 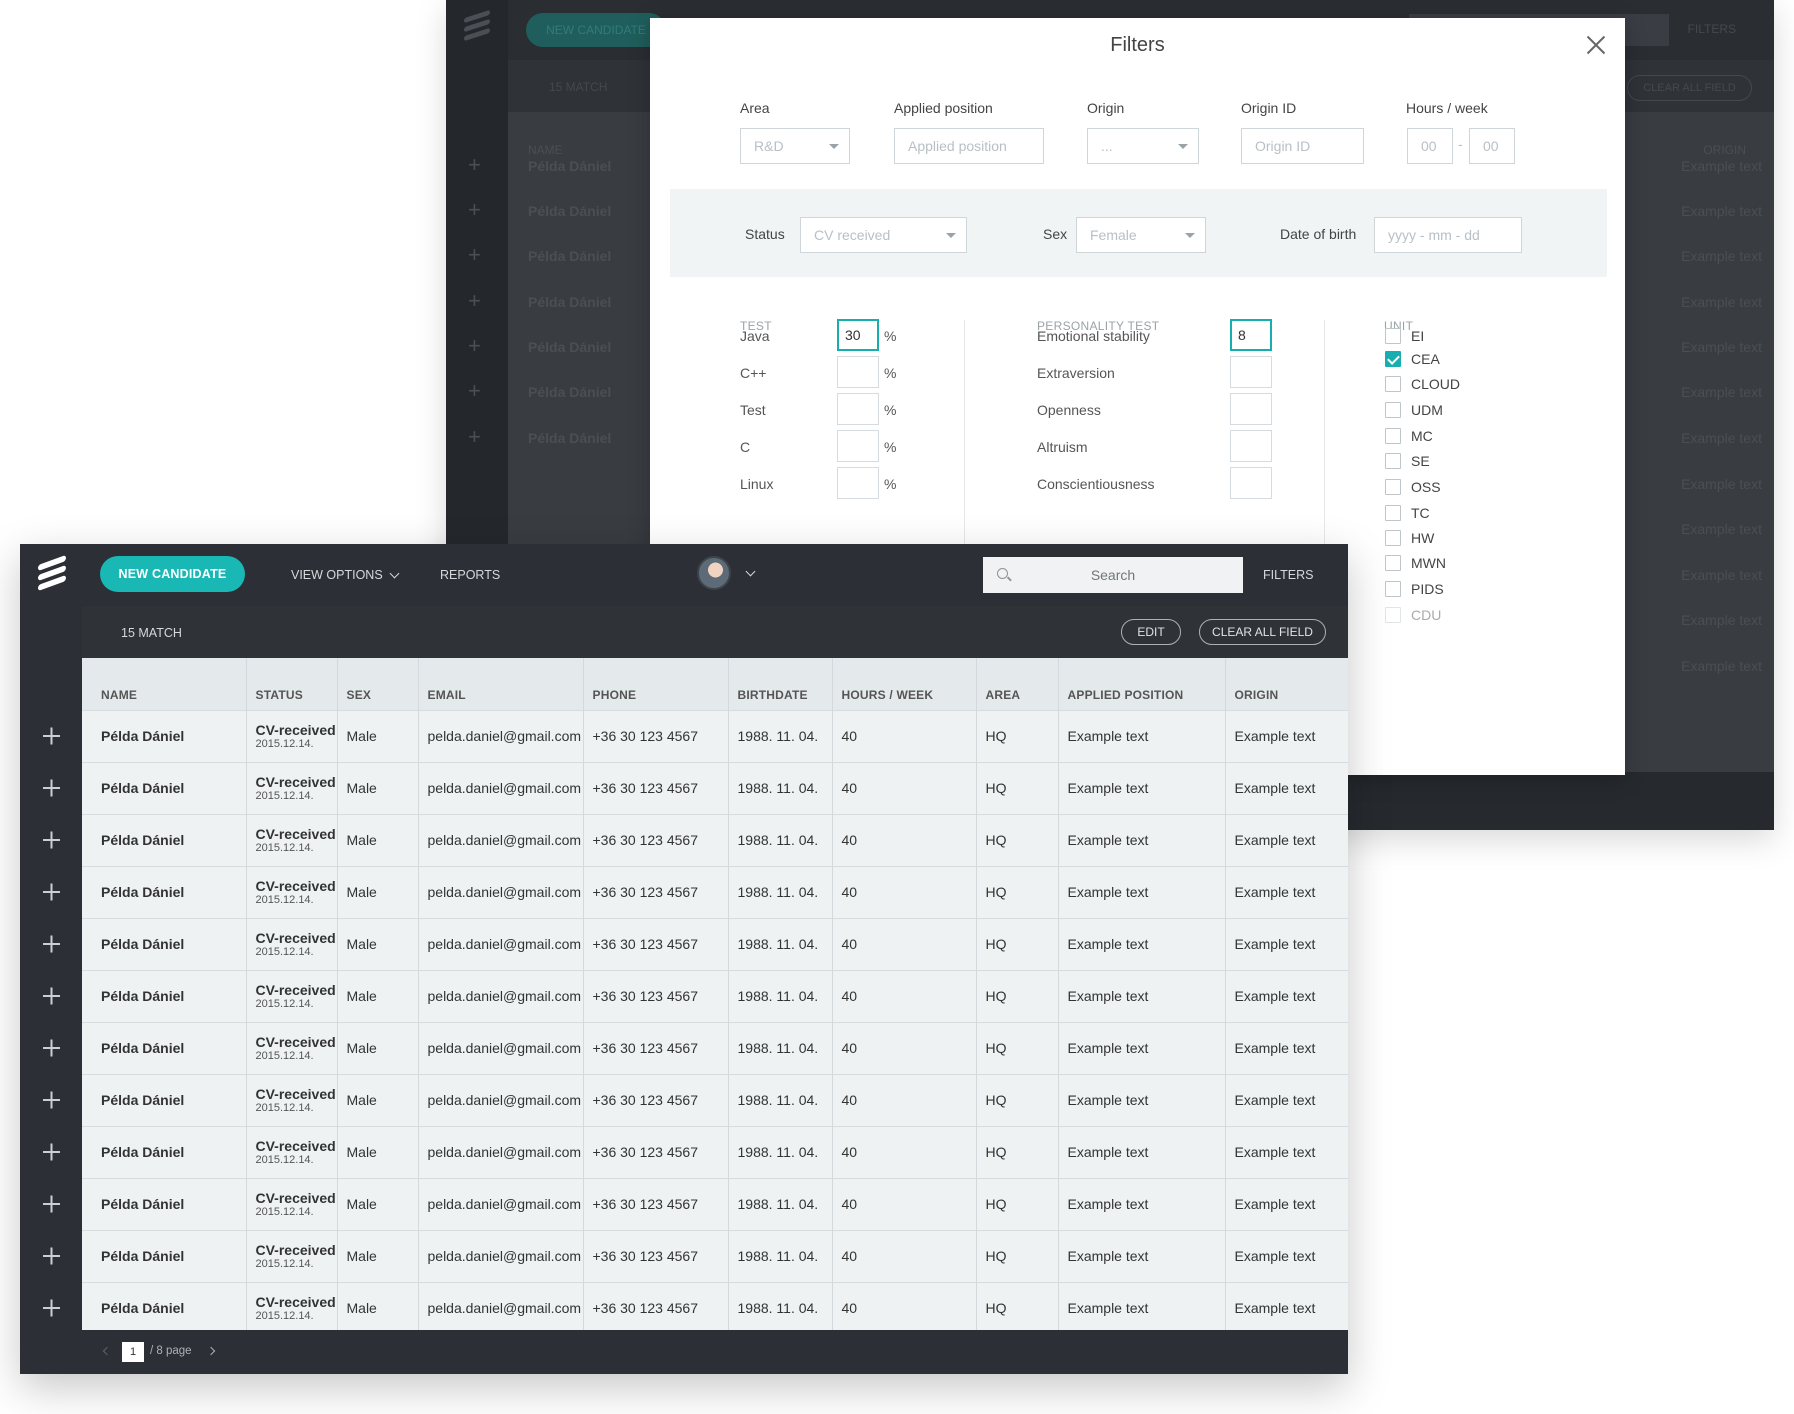 What do you see at coordinates (1288, 575) in the screenshot?
I see `filters-link: FILTERS` at bounding box center [1288, 575].